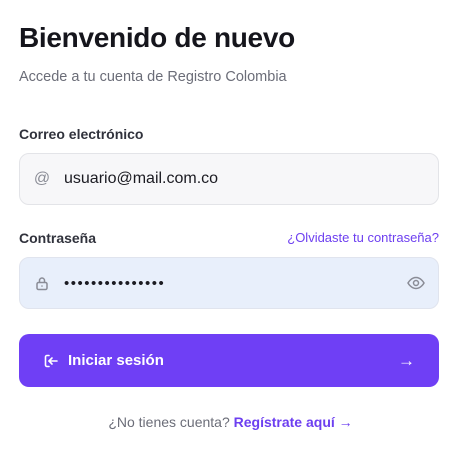  What do you see at coordinates (251, 179) in the screenshot?
I see `email-field` at bounding box center [251, 179].